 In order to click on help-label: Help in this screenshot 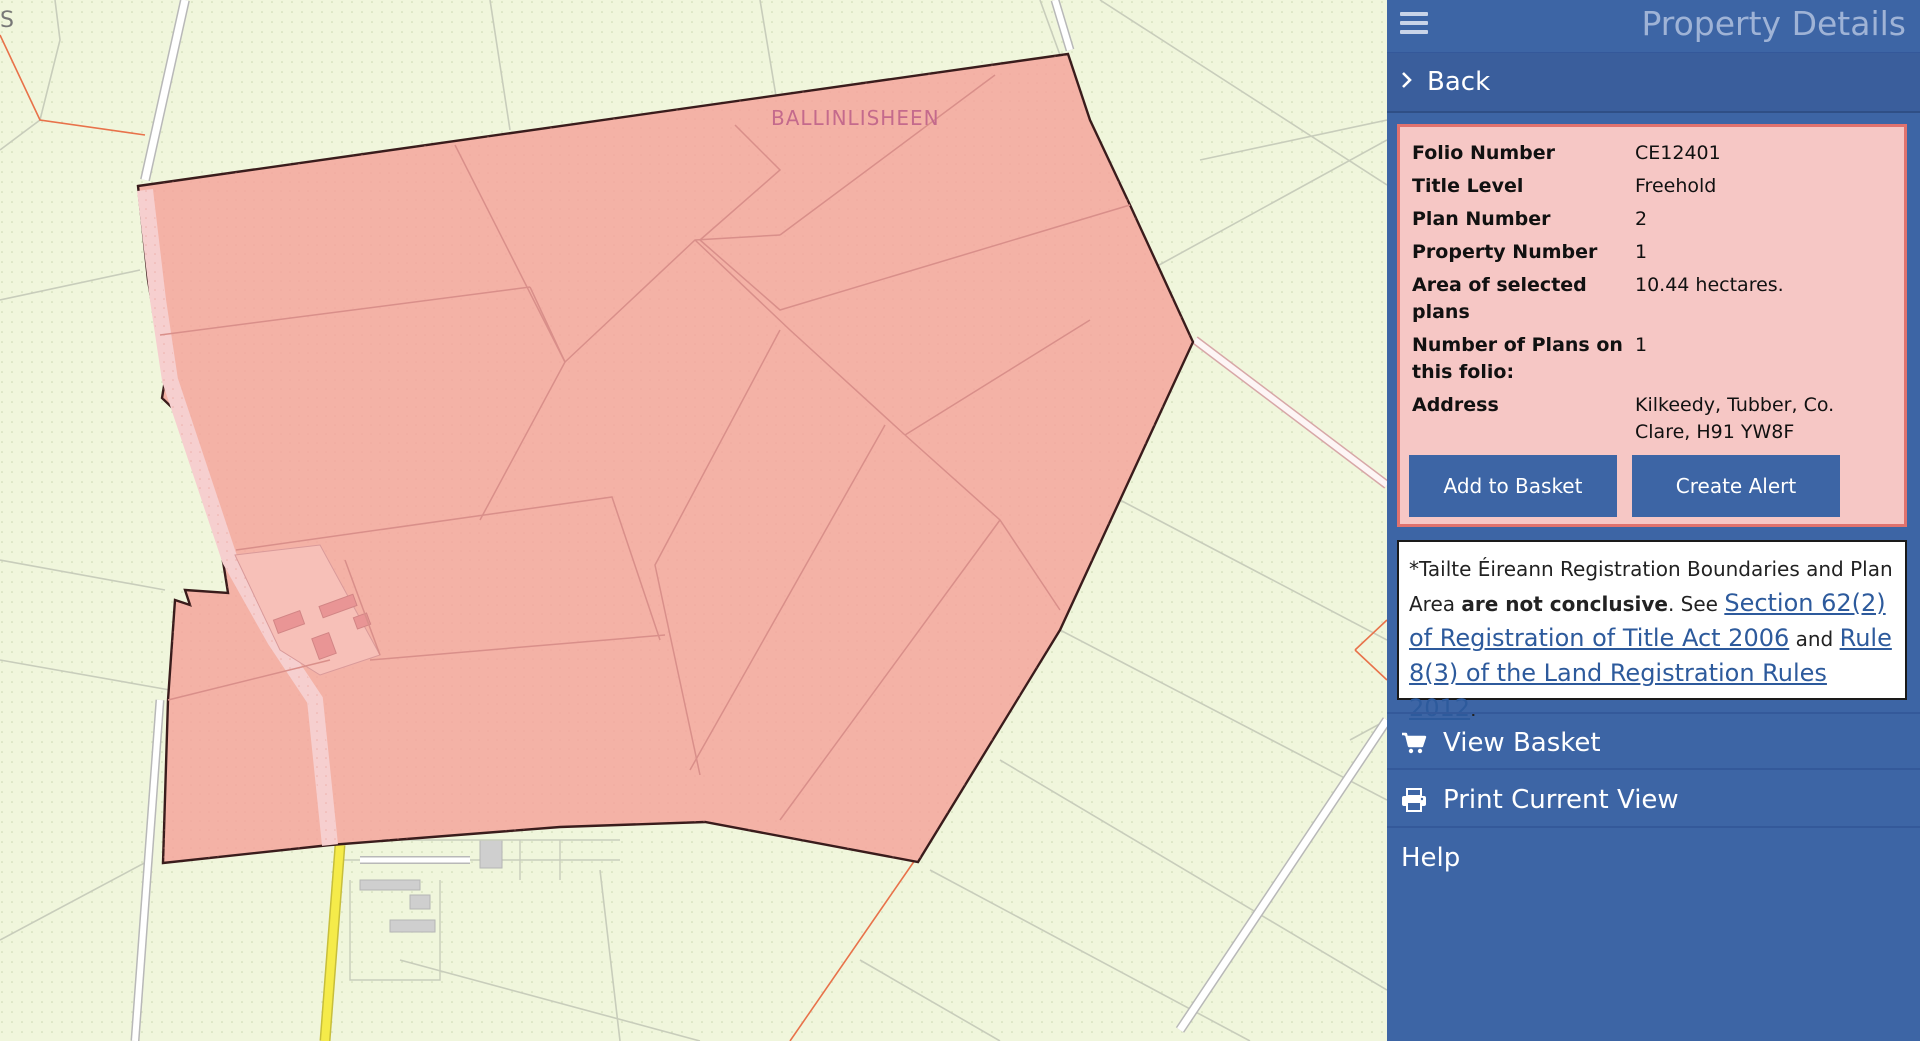, I will do `click(1431, 857)`.